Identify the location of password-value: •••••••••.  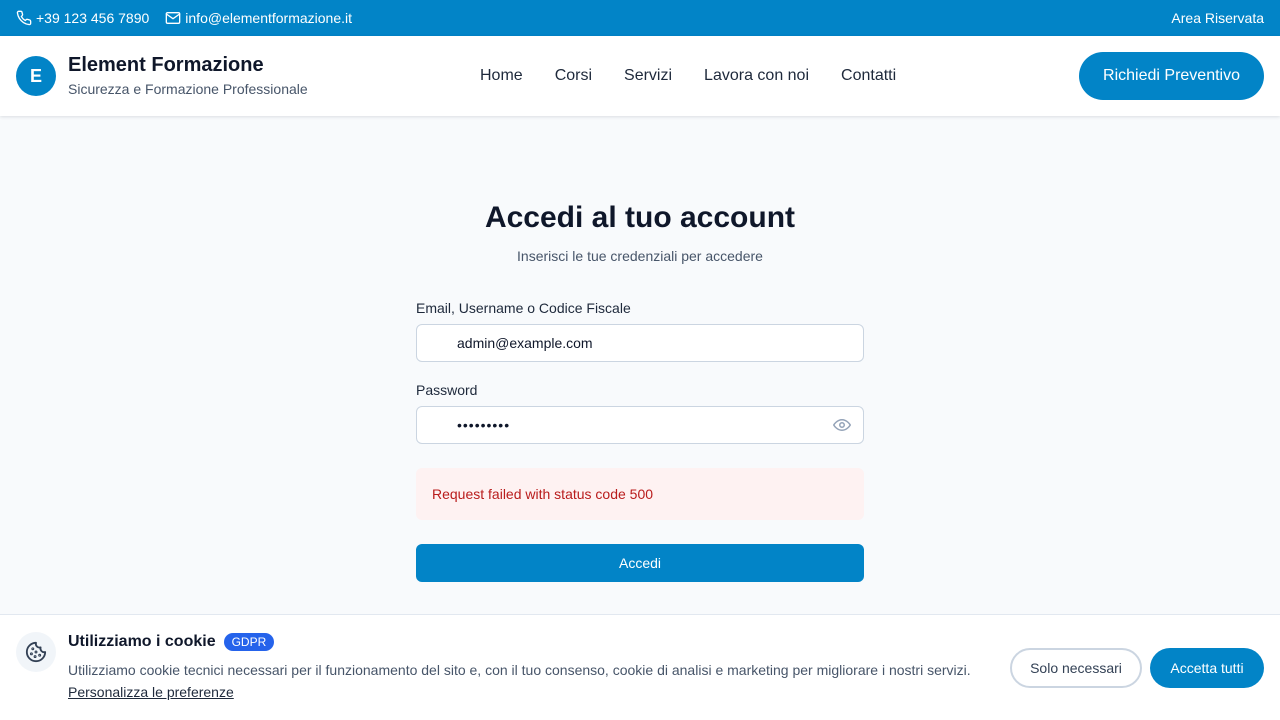
(484, 425).